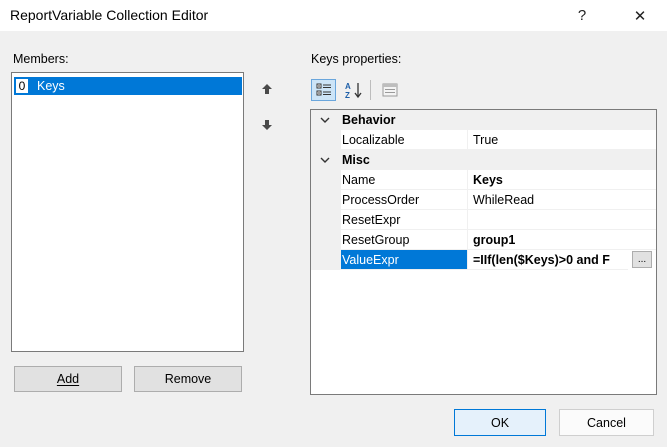 The image size is (667, 447). I want to click on cancel-button: Cancel, so click(606, 422).